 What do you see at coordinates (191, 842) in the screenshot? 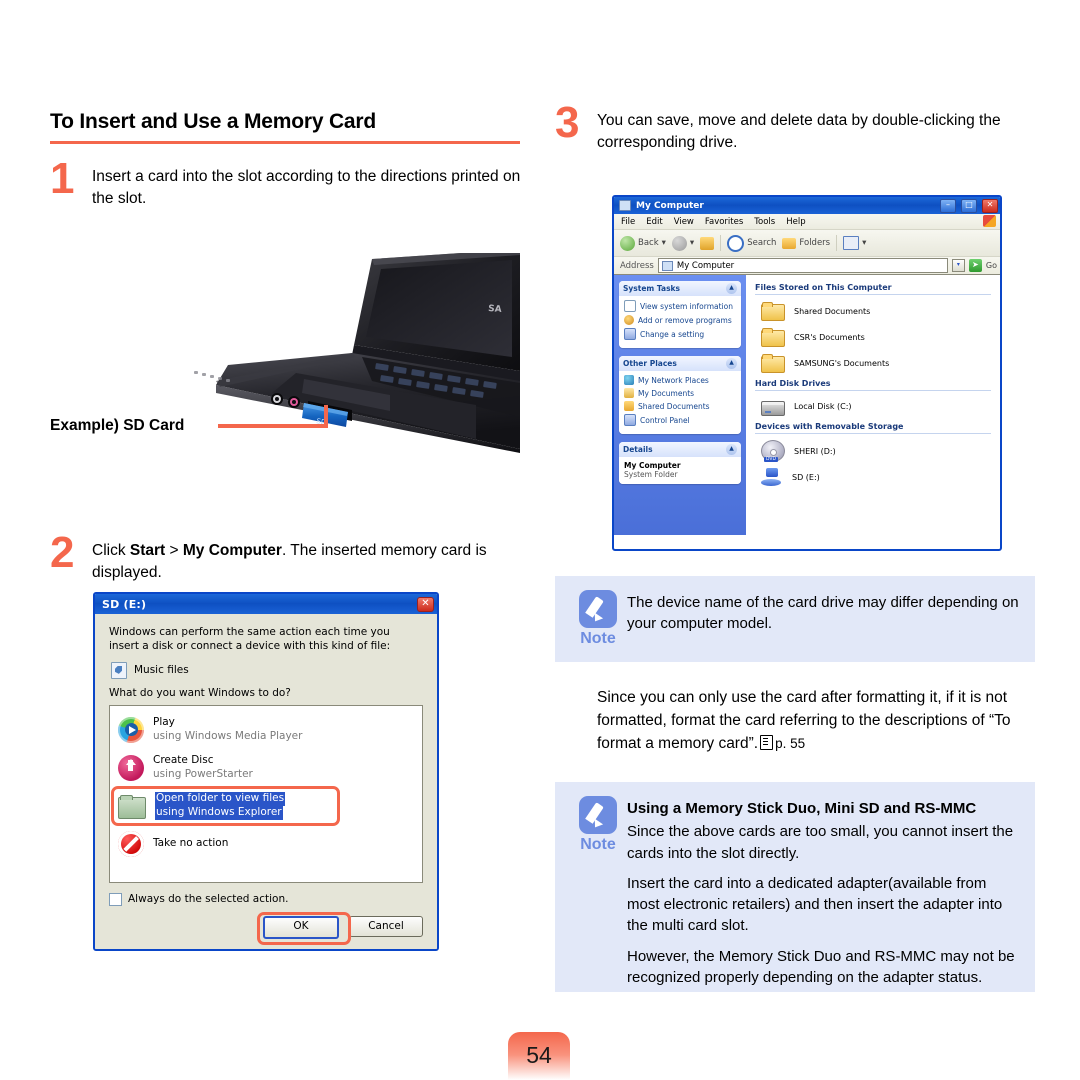
I see `action-title: Take no action` at bounding box center [191, 842].